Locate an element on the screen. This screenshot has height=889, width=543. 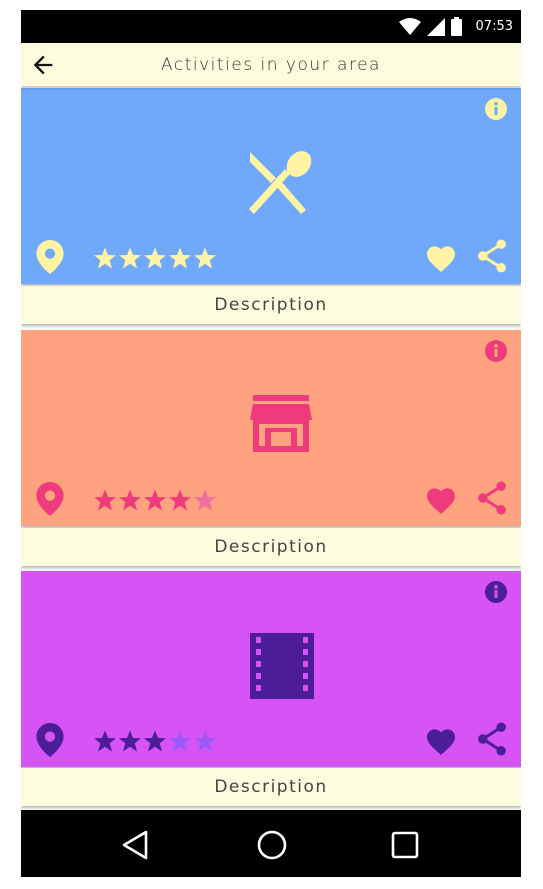
app-bar: Activities in your area is located at coordinates (271, 64).